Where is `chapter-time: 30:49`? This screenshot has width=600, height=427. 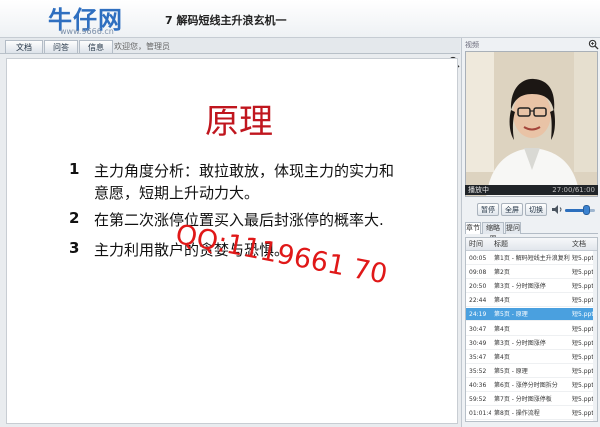
chapter-time: 30:49 is located at coordinates (478, 343).